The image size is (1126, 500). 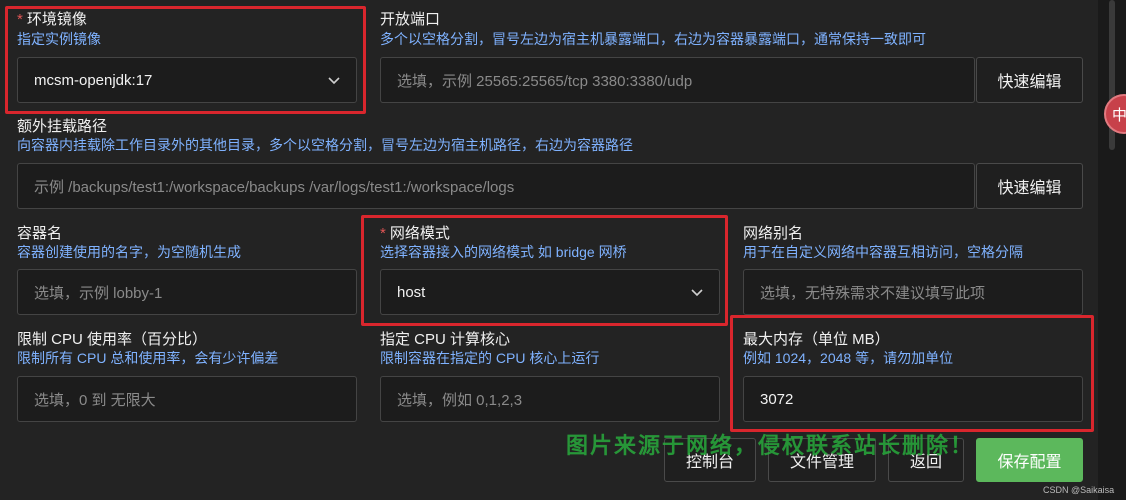 I want to click on highlight-box-network-mode, so click(x=544, y=270).